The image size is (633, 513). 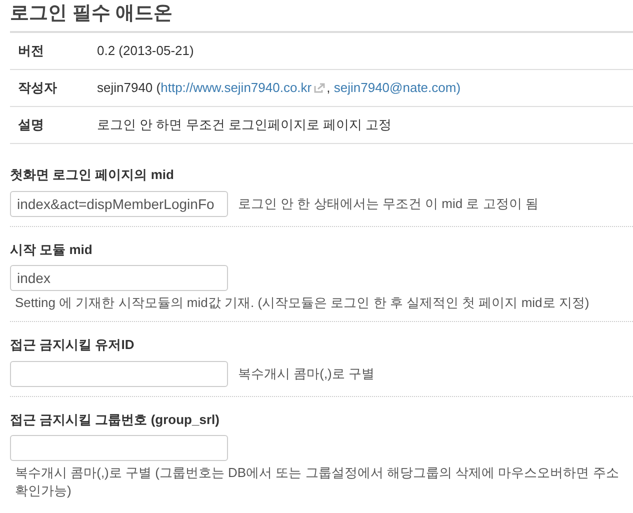 What do you see at coordinates (129, 88) in the screenshot?
I see `author-name: sejin7940 (` at bounding box center [129, 88].